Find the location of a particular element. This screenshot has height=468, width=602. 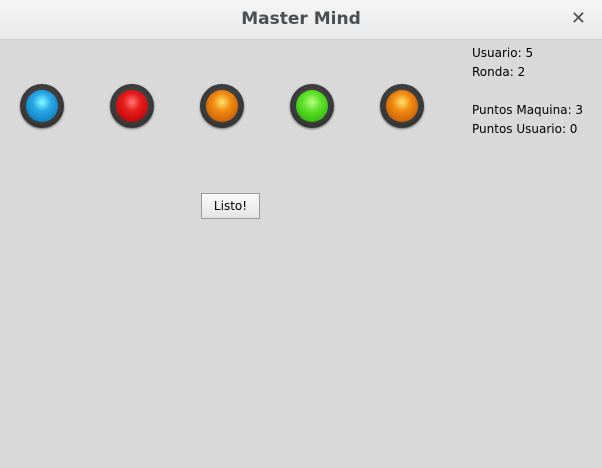

listo-button: Listo! is located at coordinates (230, 206).